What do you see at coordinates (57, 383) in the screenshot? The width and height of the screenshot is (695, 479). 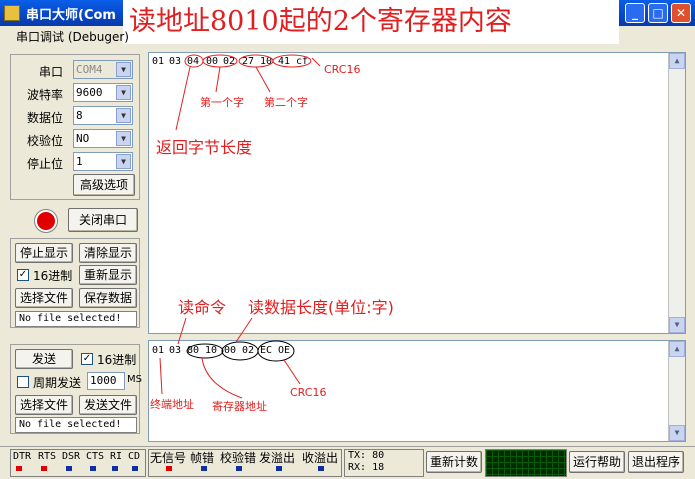 I see `periodic-send-label: 周期发送` at bounding box center [57, 383].